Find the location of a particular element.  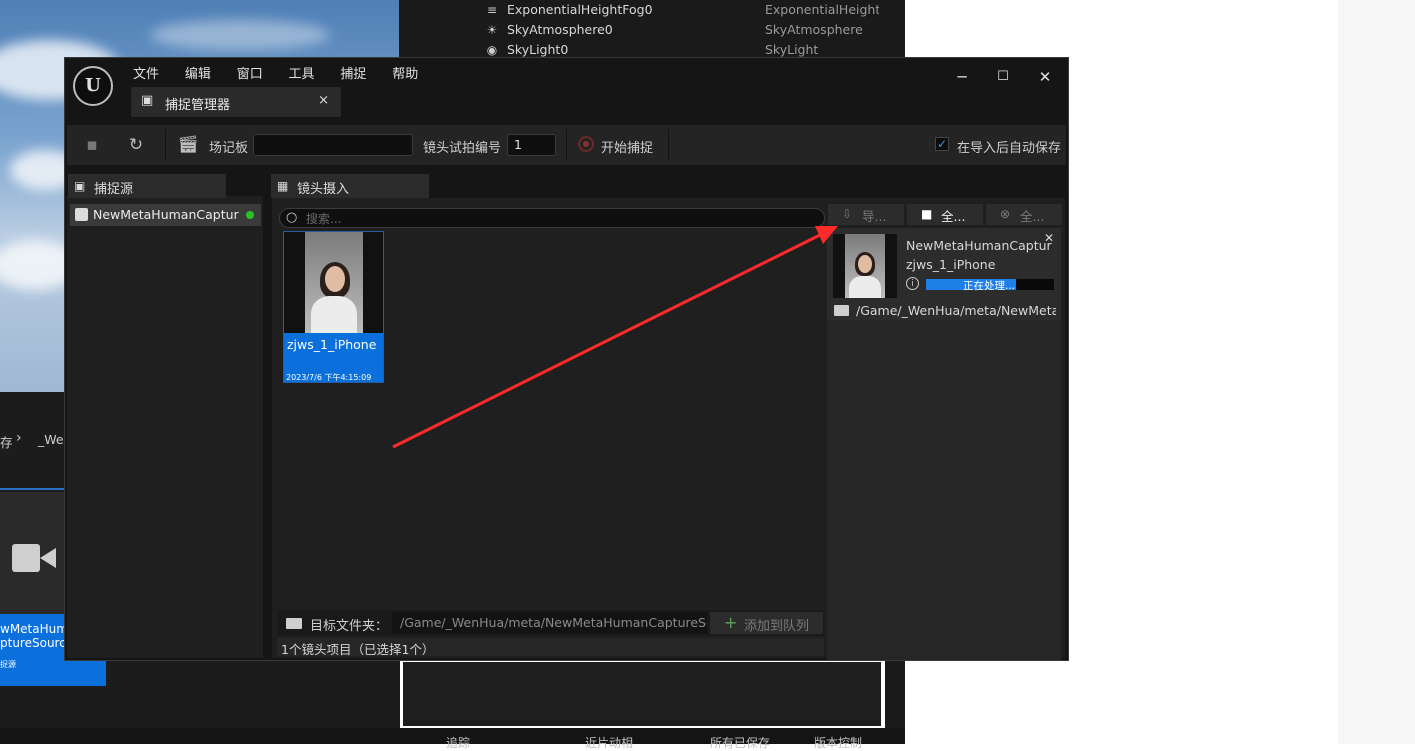

annotation-arrow is located at coordinates (615, 337).